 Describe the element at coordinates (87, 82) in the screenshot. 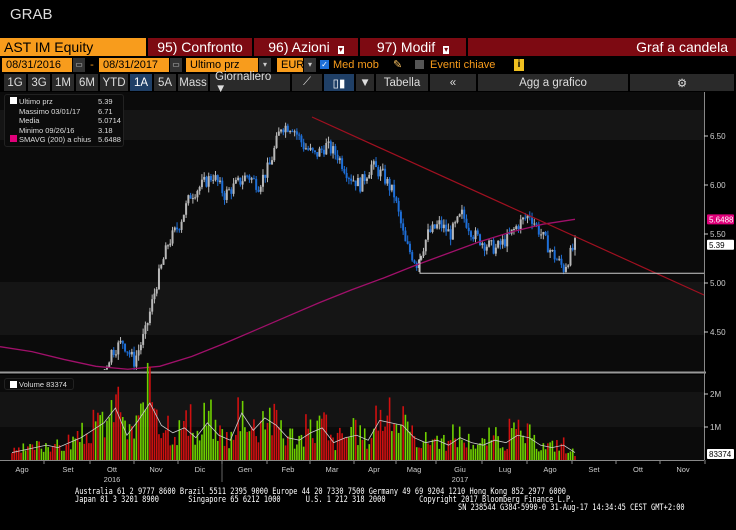

I see `period-6m: 6M` at that location.